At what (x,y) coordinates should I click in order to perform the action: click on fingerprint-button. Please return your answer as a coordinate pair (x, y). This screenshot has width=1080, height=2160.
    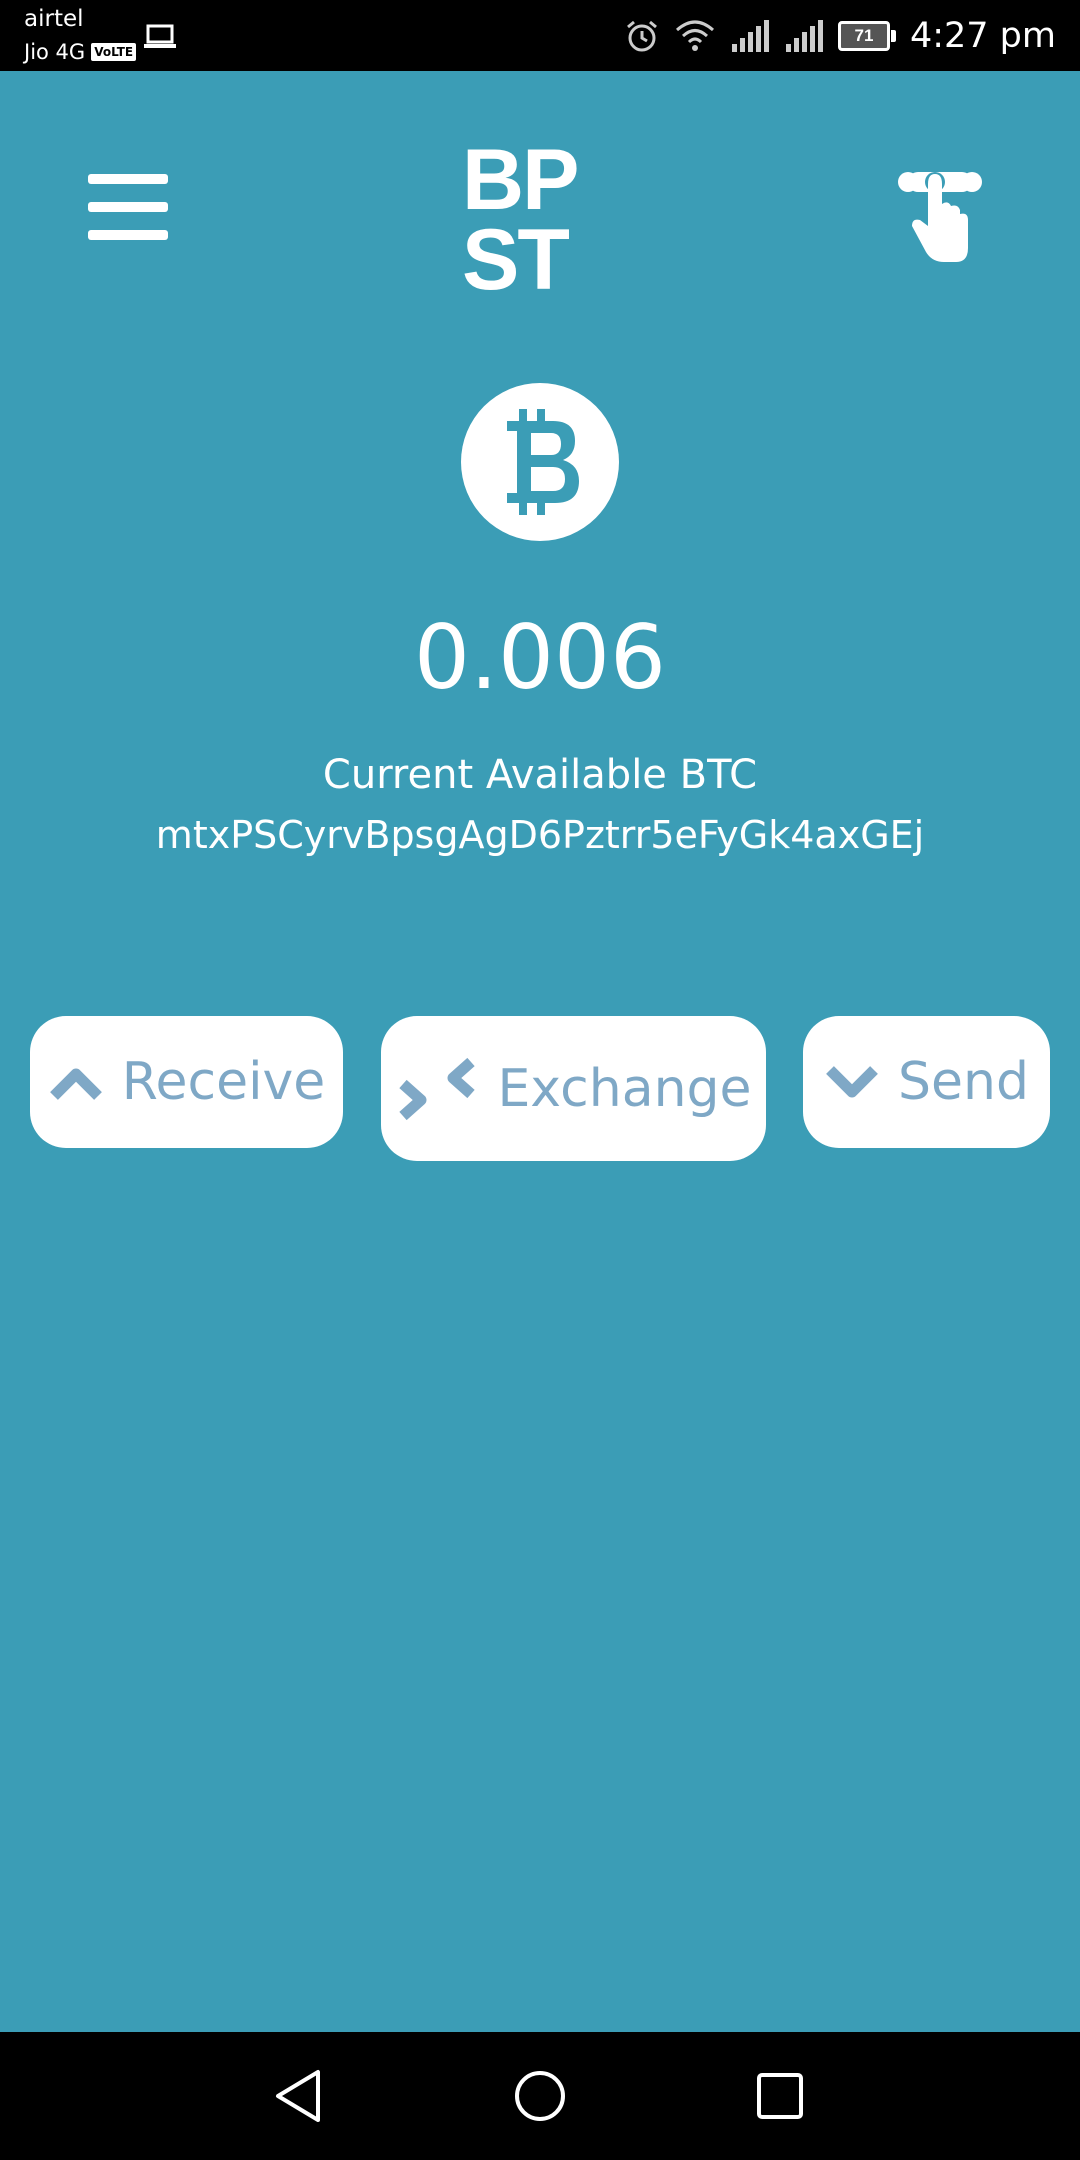
    Looking at the image, I should click on (940, 216).